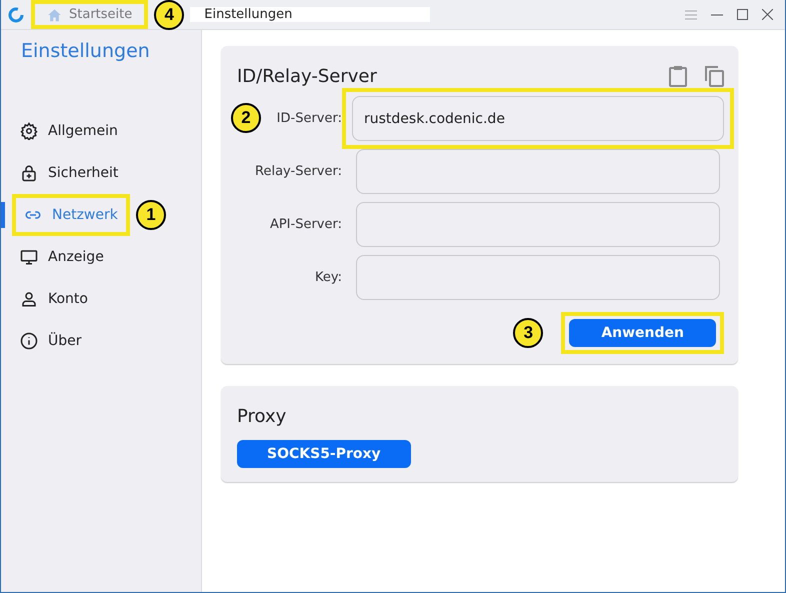  Describe the element at coordinates (85, 51) in the screenshot. I see `sidebar-title: Einstellungen` at that location.